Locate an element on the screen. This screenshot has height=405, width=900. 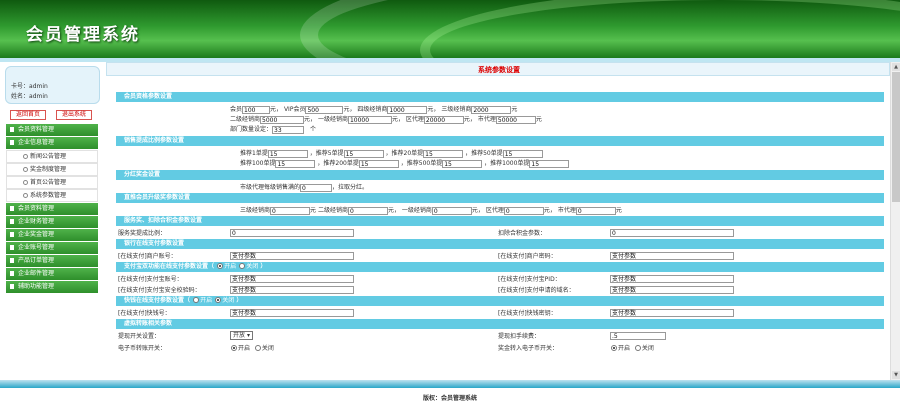
sales-r1c2-input: 15 is located at coordinates (363, 153).